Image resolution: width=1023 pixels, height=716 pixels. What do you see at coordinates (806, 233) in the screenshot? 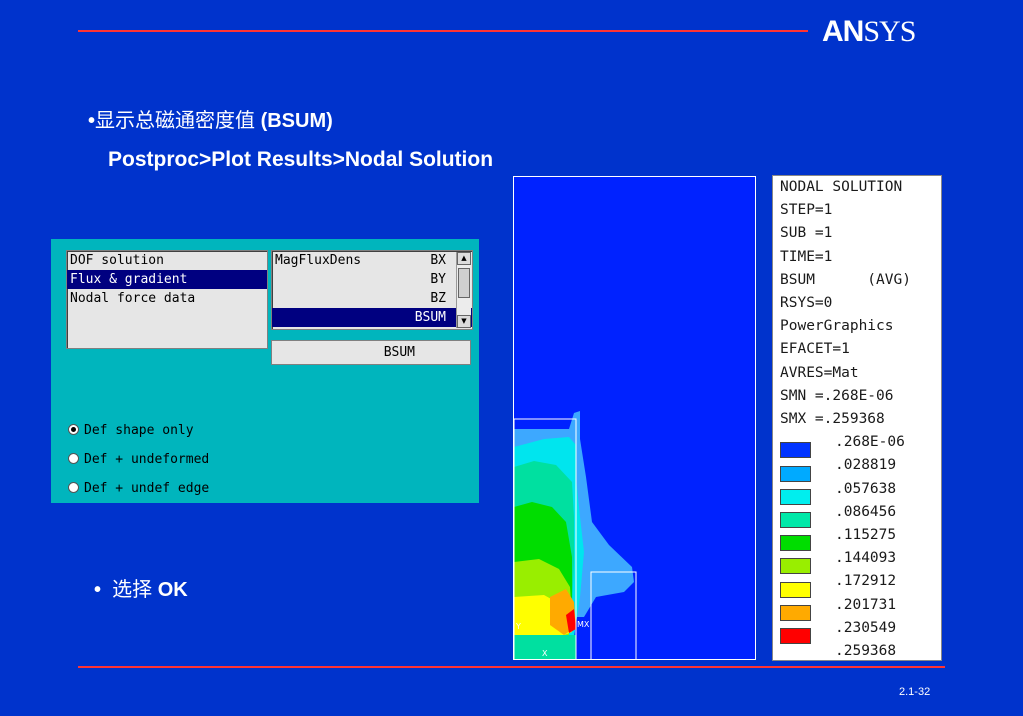
I see `legend-info-line: SUB =1` at bounding box center [806, 233].